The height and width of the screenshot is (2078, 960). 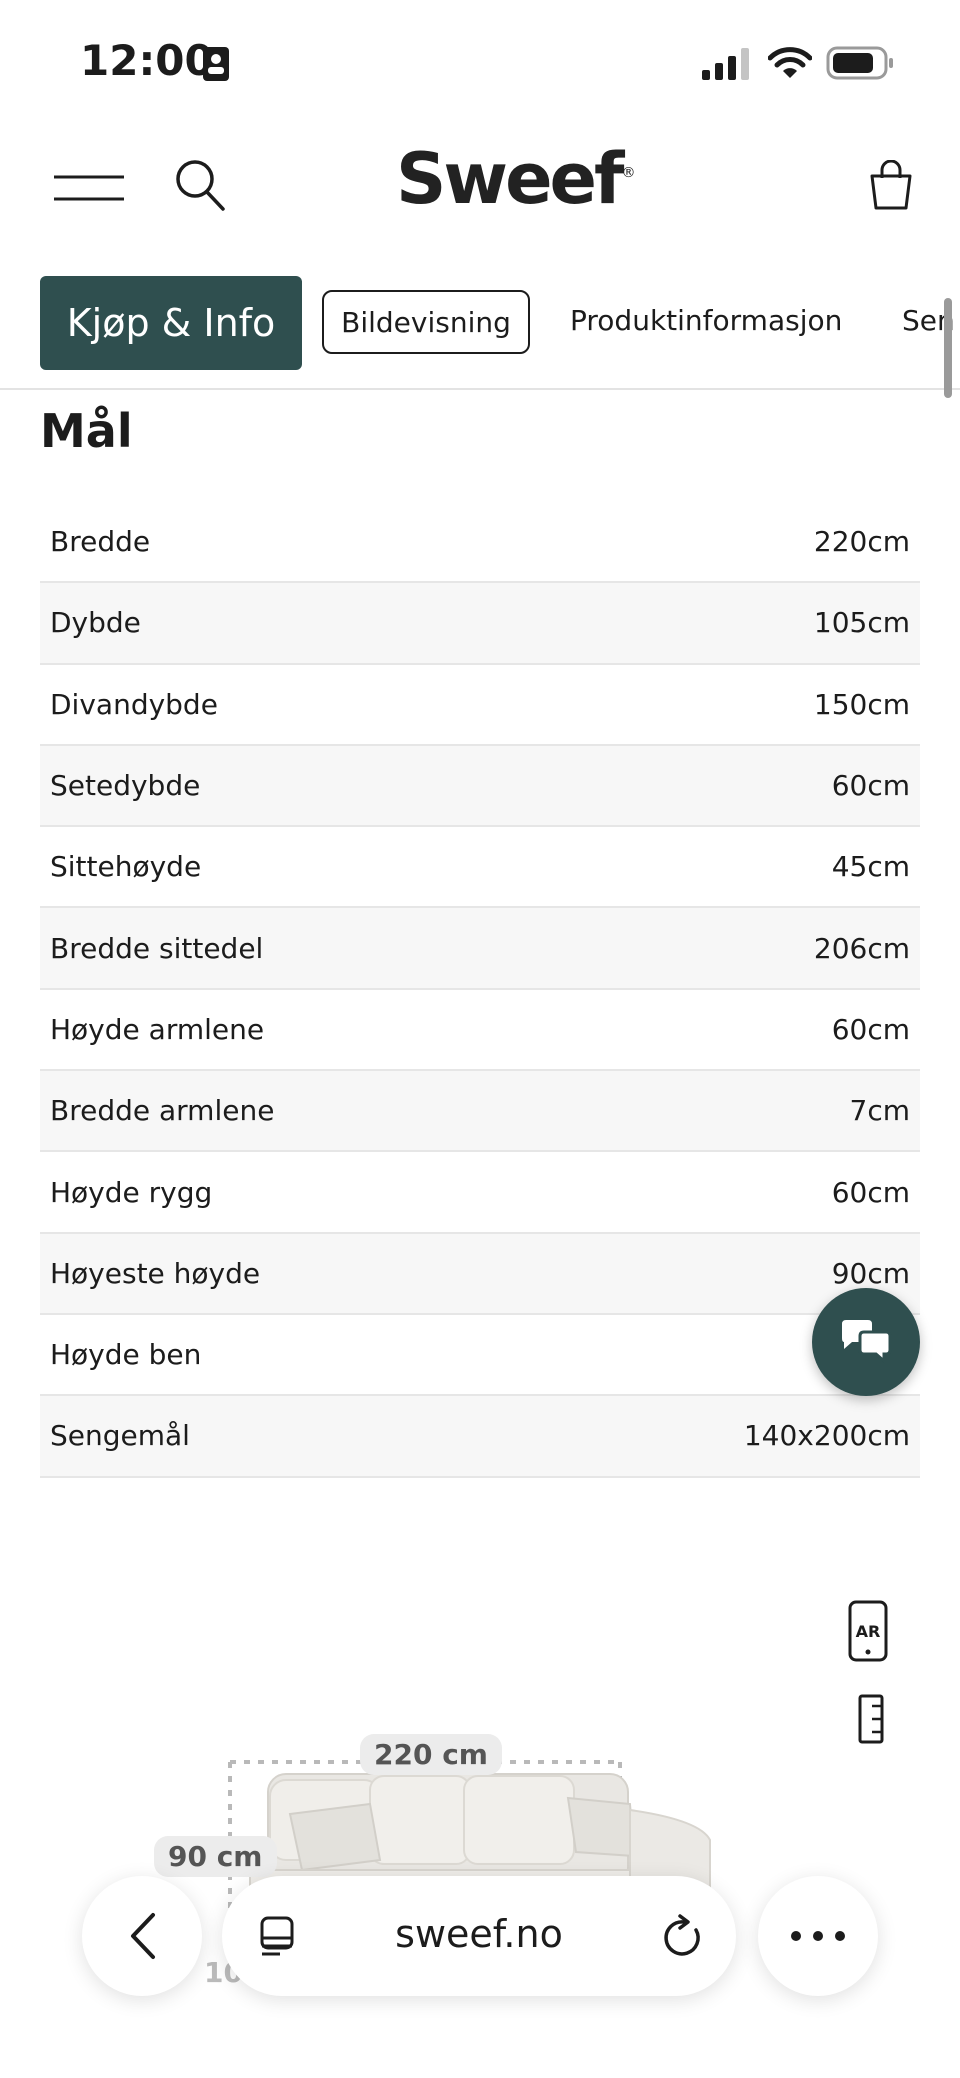 What do you see at coordinates (480, 1112) in the screenshot?
I see `table-row: Bredde armlene 7cm` at bounding box center [480, 1112].